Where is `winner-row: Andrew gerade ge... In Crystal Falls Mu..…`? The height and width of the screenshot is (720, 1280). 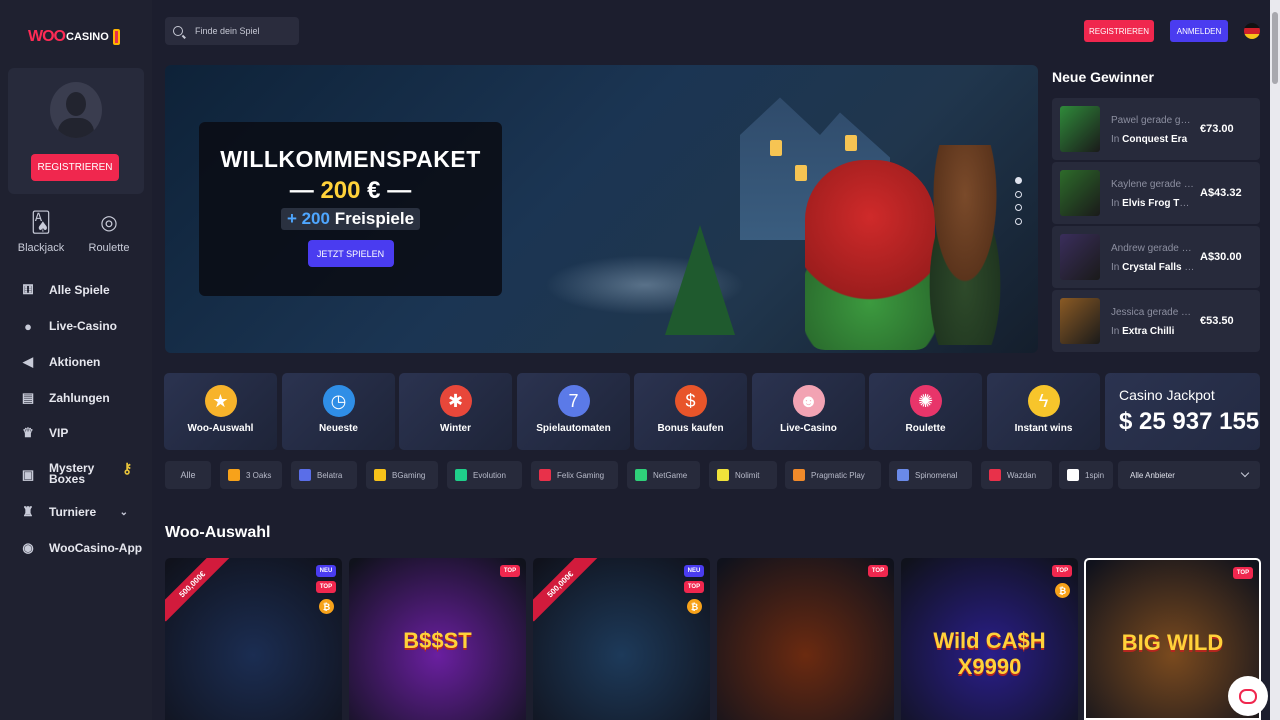 winner-row: Andrew gerade ge... In Crystal Falls Mu..… is located at coordinates (1156, 257).